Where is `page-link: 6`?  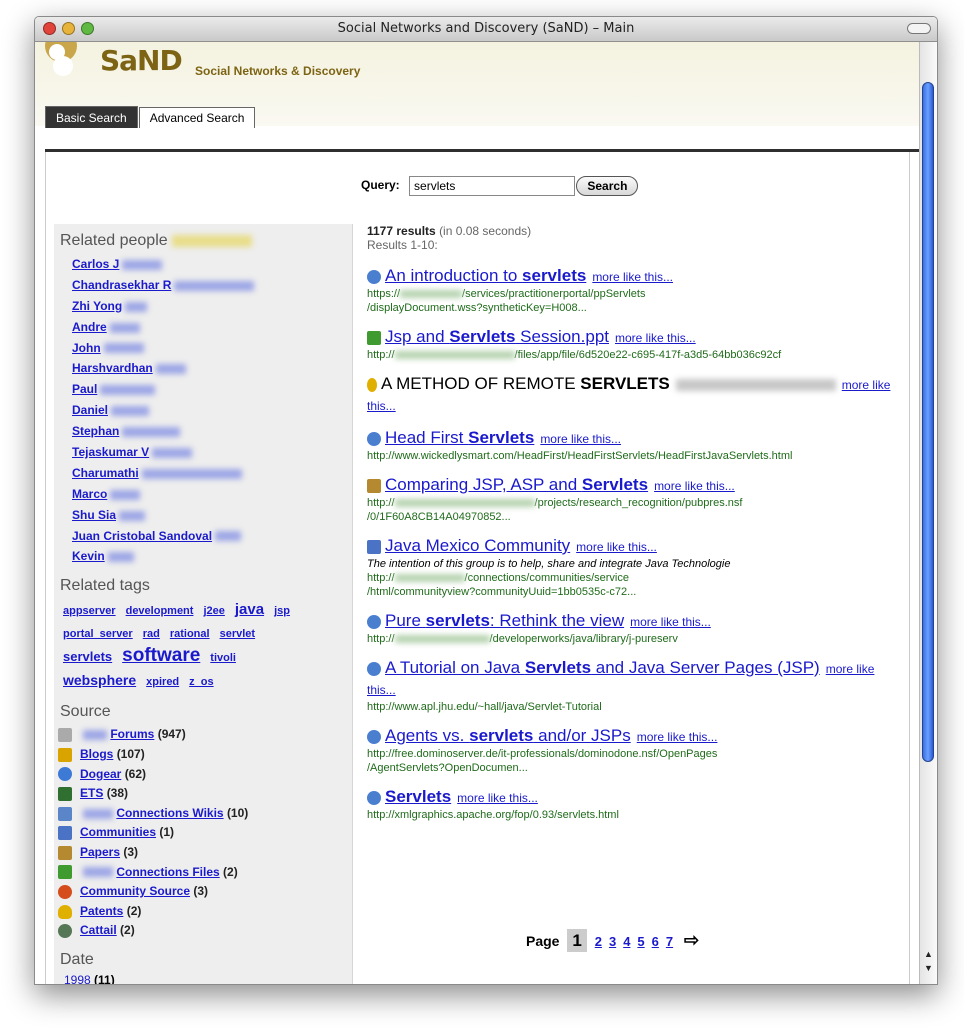
page-link: 6 is located at coordinates (655, 941).